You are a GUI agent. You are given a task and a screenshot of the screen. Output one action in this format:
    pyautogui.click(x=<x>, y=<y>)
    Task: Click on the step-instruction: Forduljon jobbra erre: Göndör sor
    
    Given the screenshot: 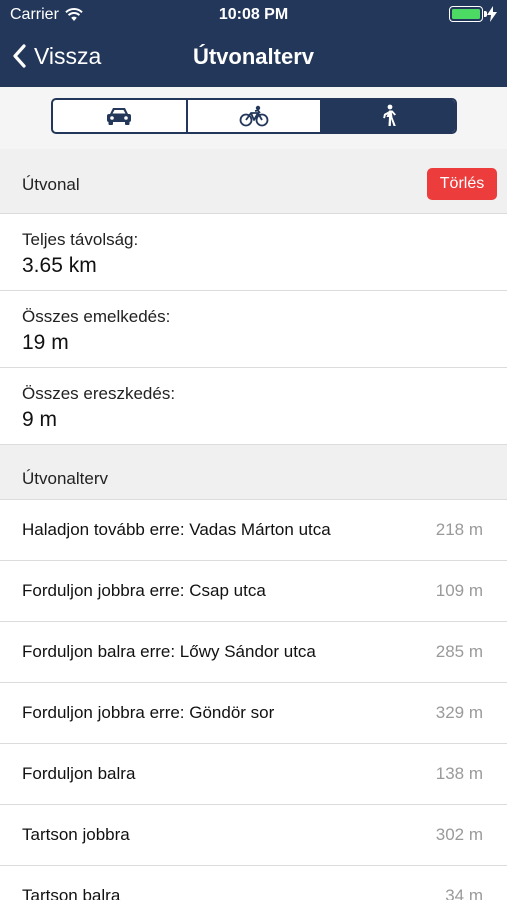 What is the action you would take?
    pyautogui.click(x=148, y=712)
    